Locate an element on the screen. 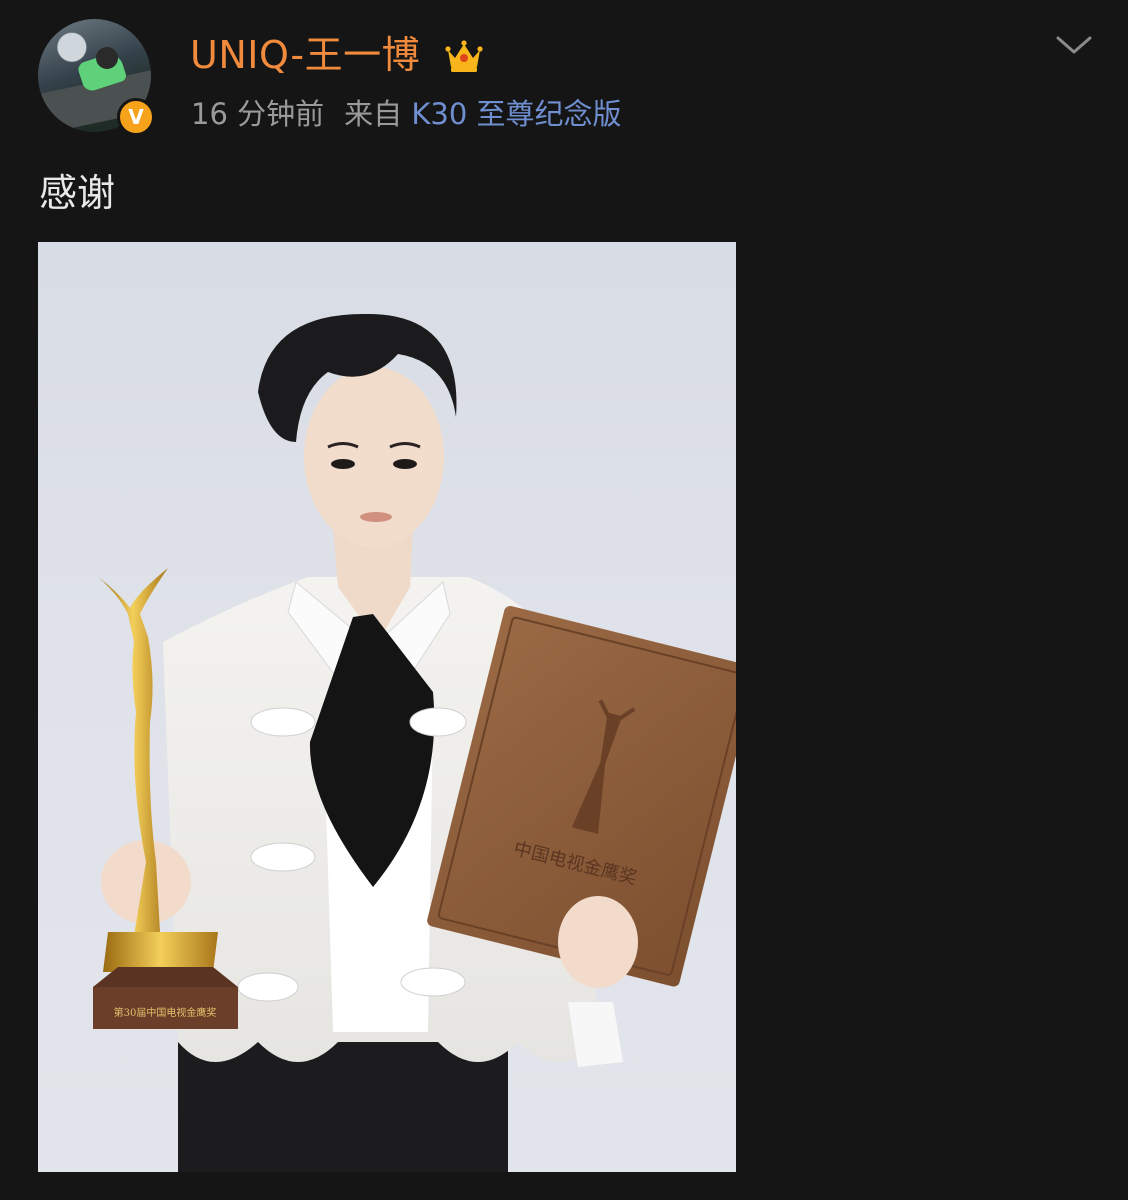 This screenshot has height=1200, width=1128. verified-v-icon: V is located at coordinates (136, 117).